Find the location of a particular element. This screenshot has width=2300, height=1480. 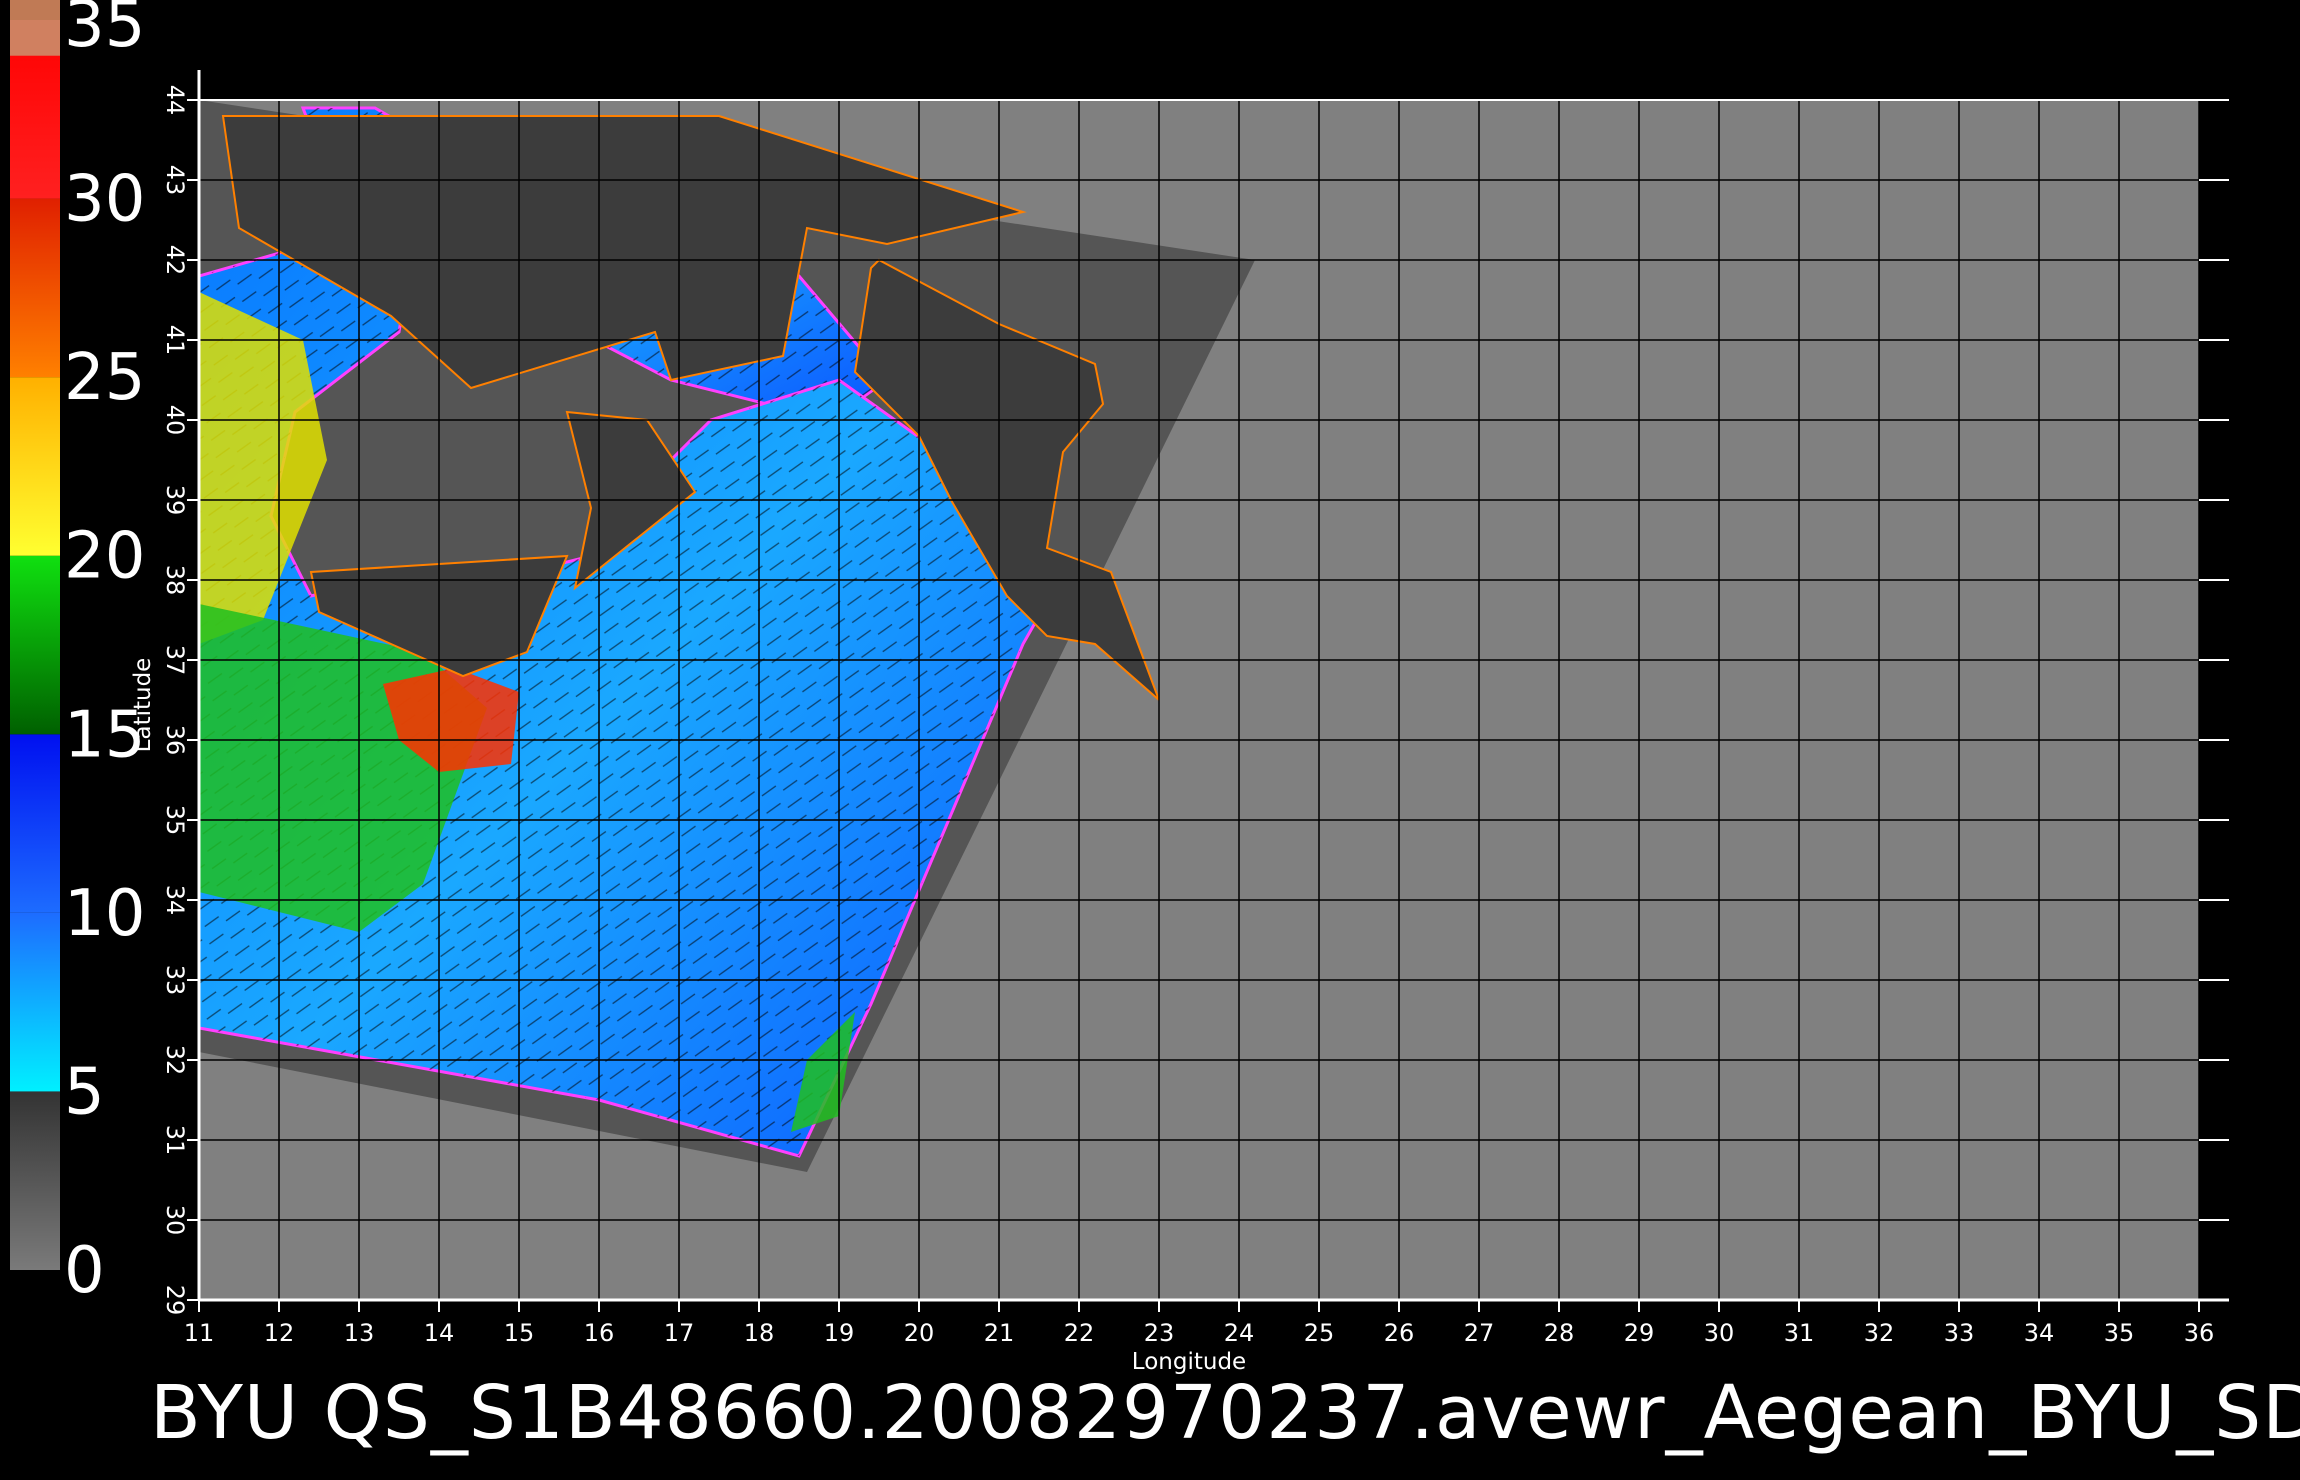

lon-tick-label: 17 is located at coordinates (679, 1333).